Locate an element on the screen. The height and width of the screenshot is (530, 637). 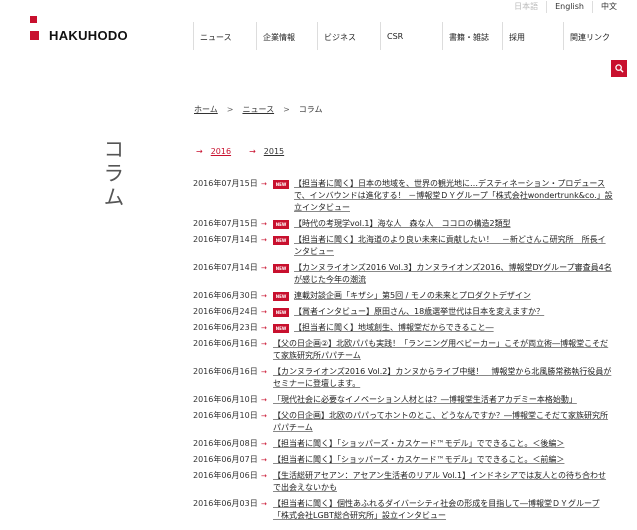
logo-mark-icon is located at coordinates (39, 28).